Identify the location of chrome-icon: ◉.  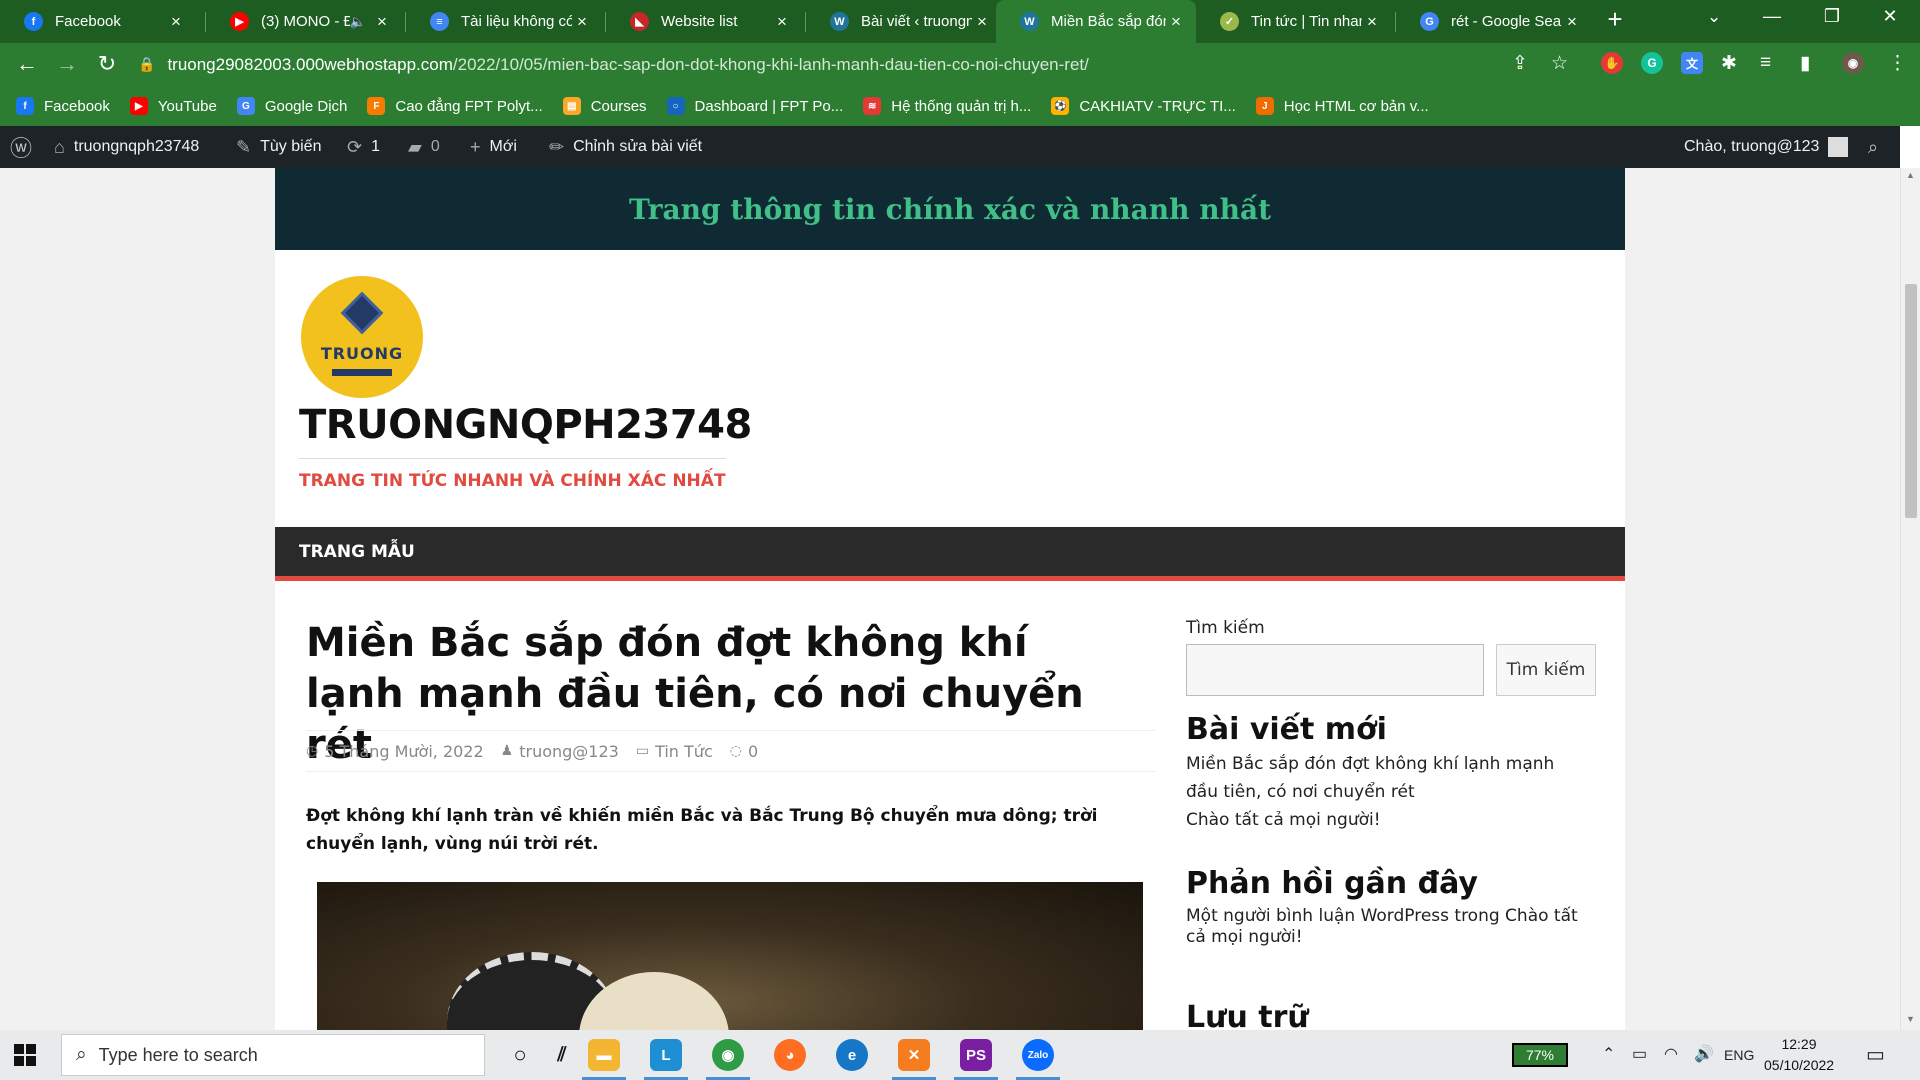
(728, 1059).